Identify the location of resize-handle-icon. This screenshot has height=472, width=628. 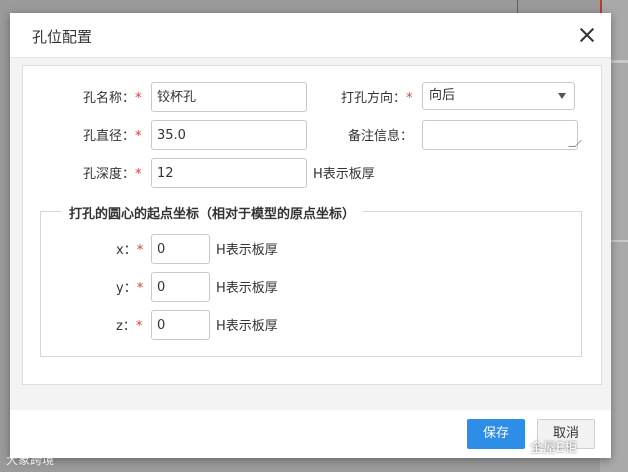
(575, 143).